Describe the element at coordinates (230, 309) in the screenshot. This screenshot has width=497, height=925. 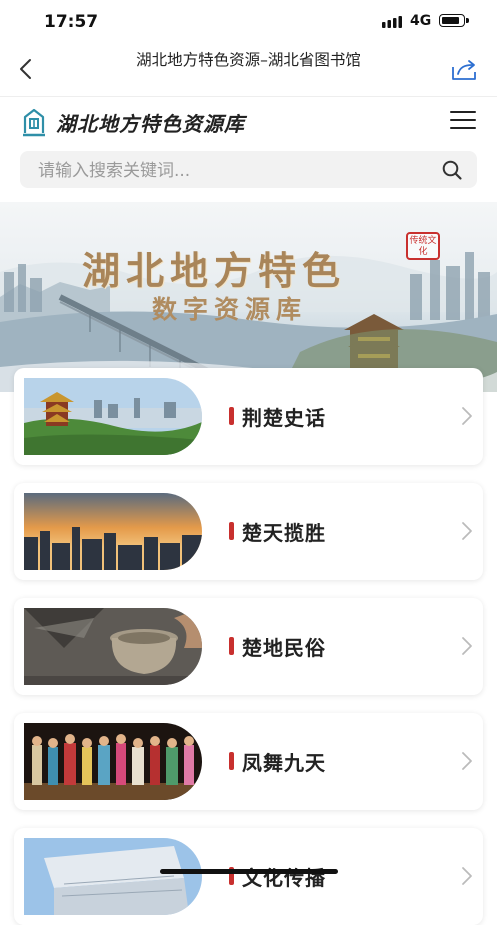
I see `banner-subtitle: 数字资源库` at that location.